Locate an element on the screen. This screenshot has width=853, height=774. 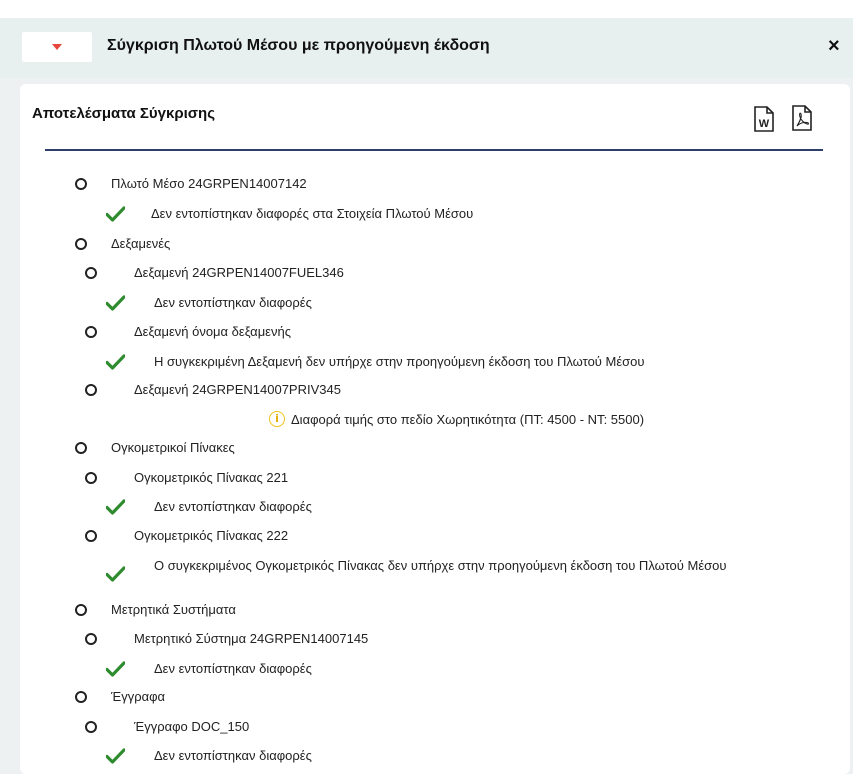
word-file-icon: W is located at coordinates (764, 119).